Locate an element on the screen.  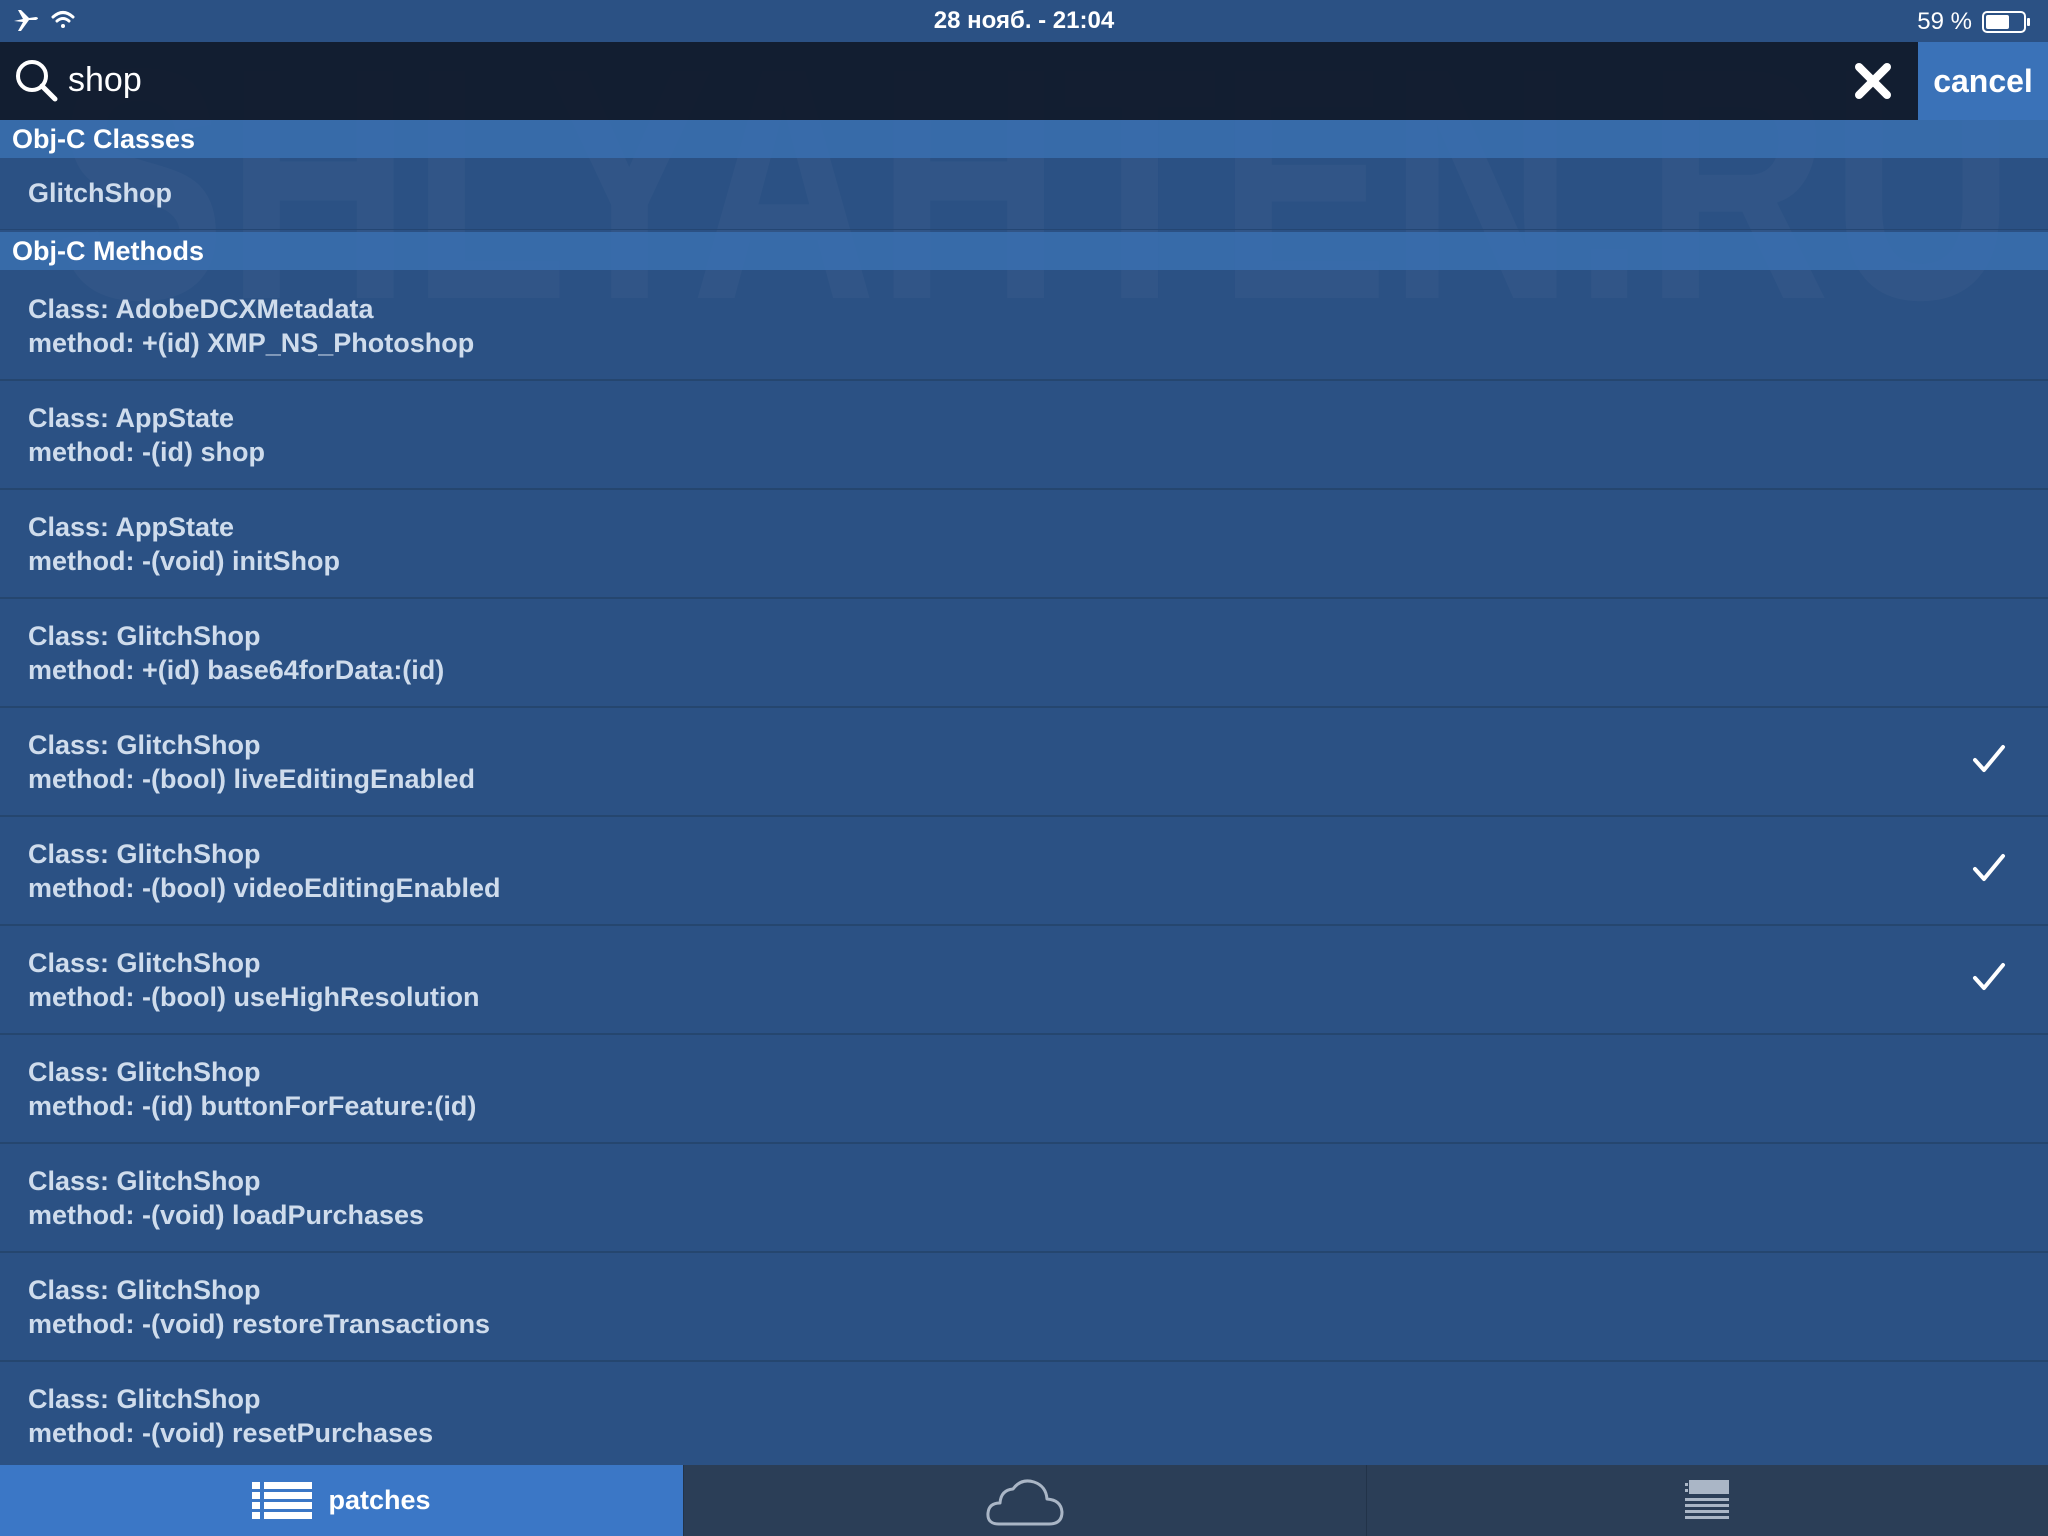
search-input is located at coordinates (948, 80).